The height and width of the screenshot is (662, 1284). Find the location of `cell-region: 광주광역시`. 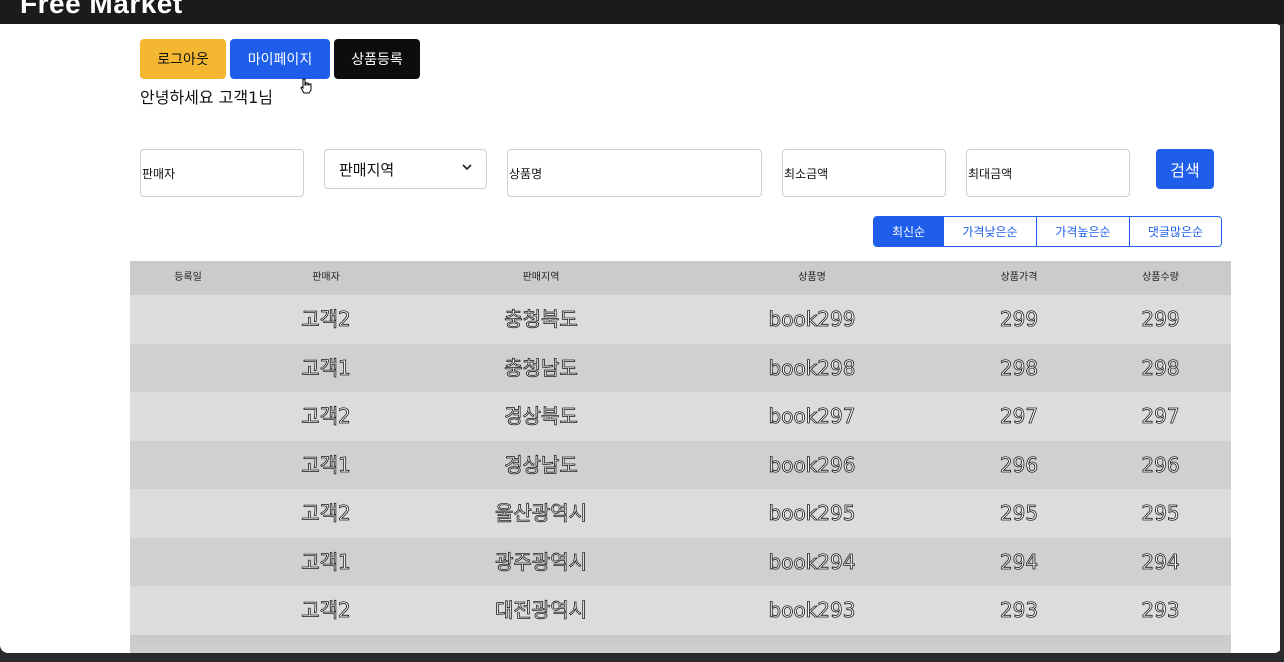

cell-region: 광주광역시 is located at coordinates (541, 561).